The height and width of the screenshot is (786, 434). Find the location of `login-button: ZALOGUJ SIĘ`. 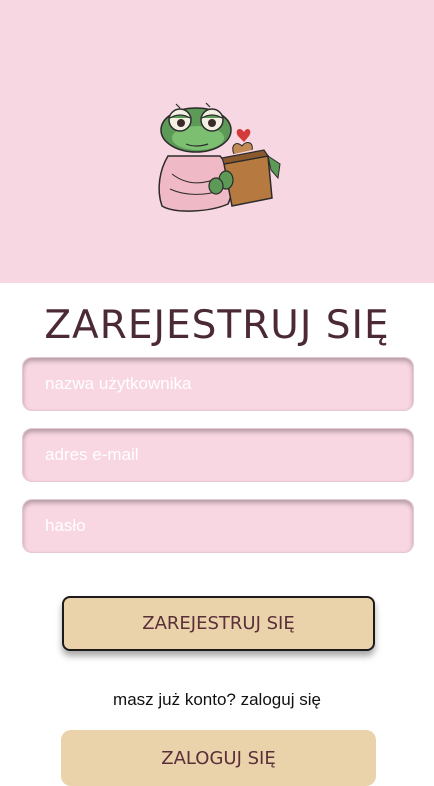

login-button: ZALOGUJ SIĘ is located at coordinates (218, 758).